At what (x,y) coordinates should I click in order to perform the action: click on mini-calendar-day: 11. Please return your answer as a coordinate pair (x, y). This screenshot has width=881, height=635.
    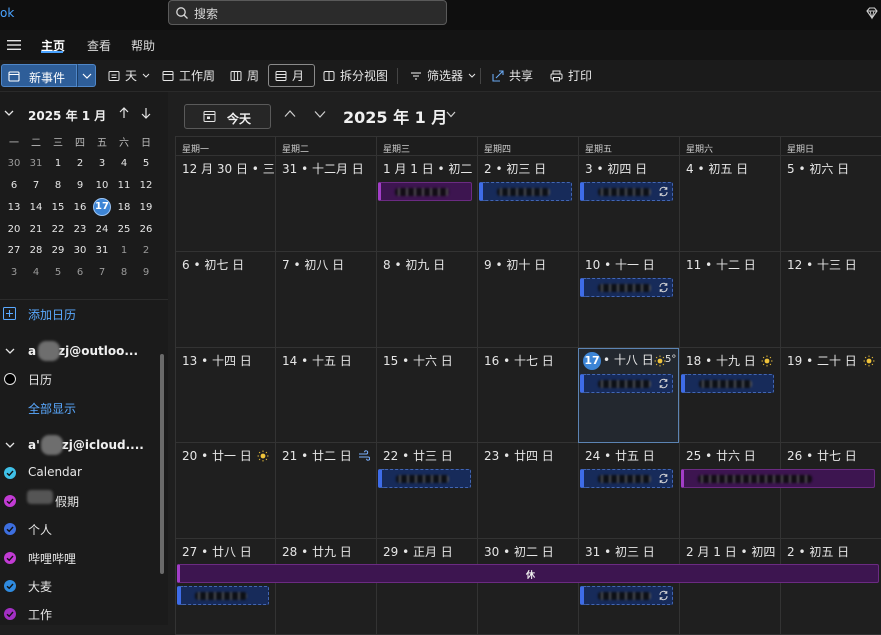
    Looking at the image, I should click on (124, 185).